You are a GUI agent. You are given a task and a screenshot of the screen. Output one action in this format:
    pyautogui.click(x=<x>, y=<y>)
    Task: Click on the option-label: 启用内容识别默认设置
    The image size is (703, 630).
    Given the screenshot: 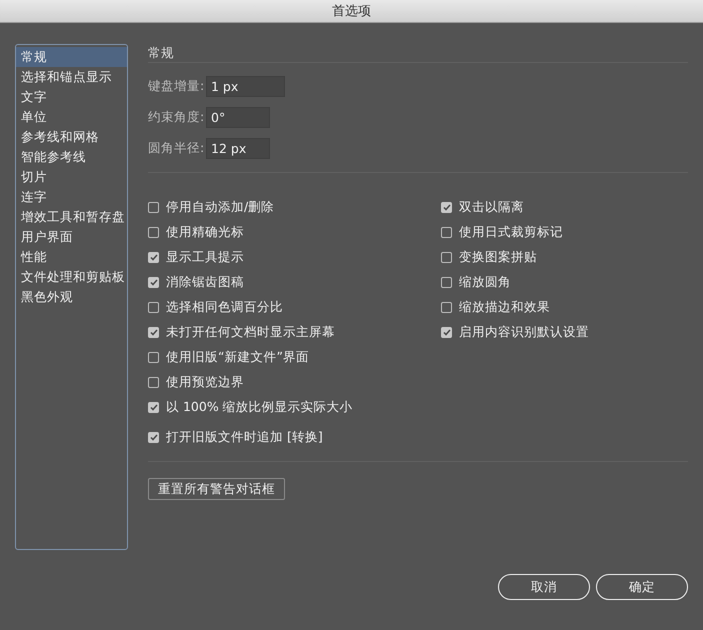 What is the action you would take?
    pyautogui.click(x=524, y=332)
    